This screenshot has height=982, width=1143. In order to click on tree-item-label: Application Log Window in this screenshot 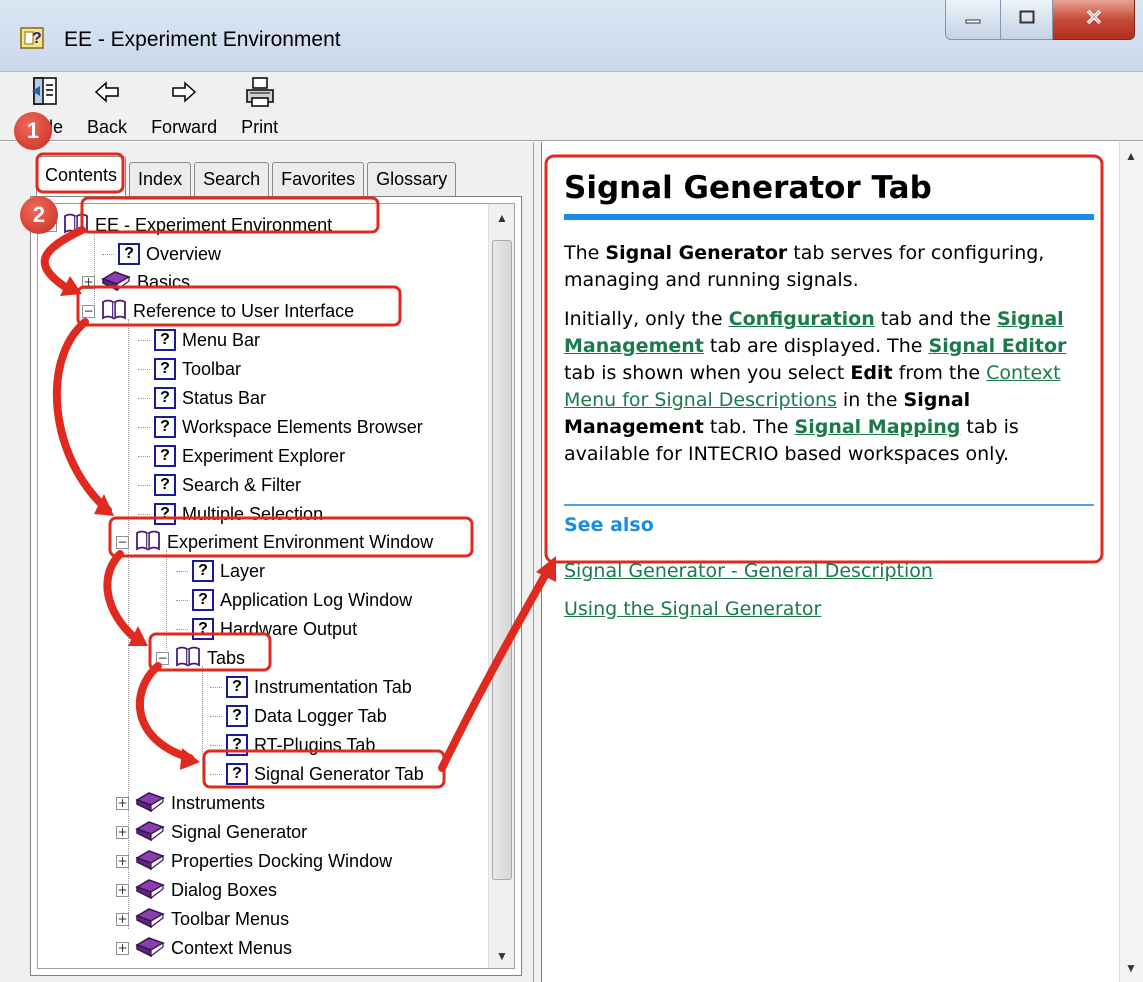, I will do `click(316, 599)`.